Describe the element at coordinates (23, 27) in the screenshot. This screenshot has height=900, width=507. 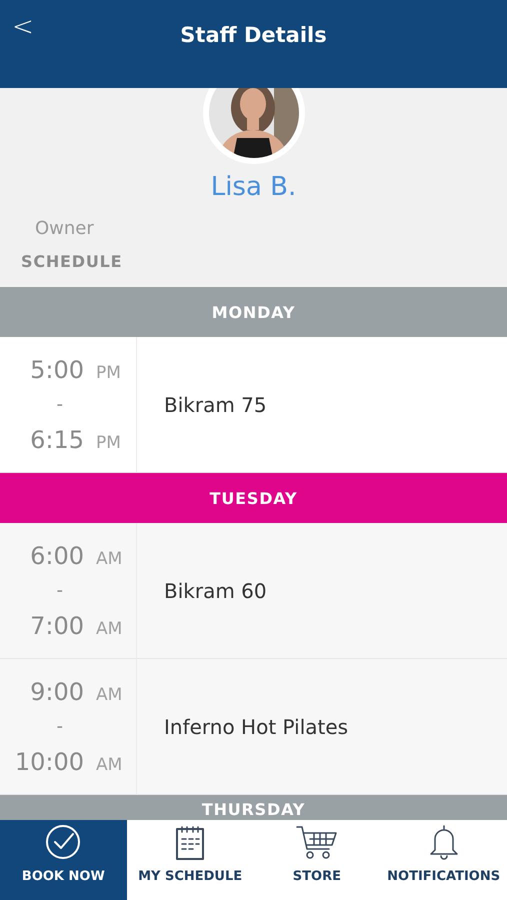
I see `back-button: <` at that location.